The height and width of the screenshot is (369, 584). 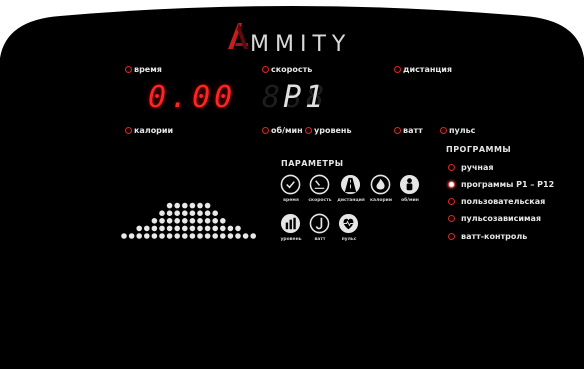 I want to click on indicator-time-label: время, so click(x=148, y=69).